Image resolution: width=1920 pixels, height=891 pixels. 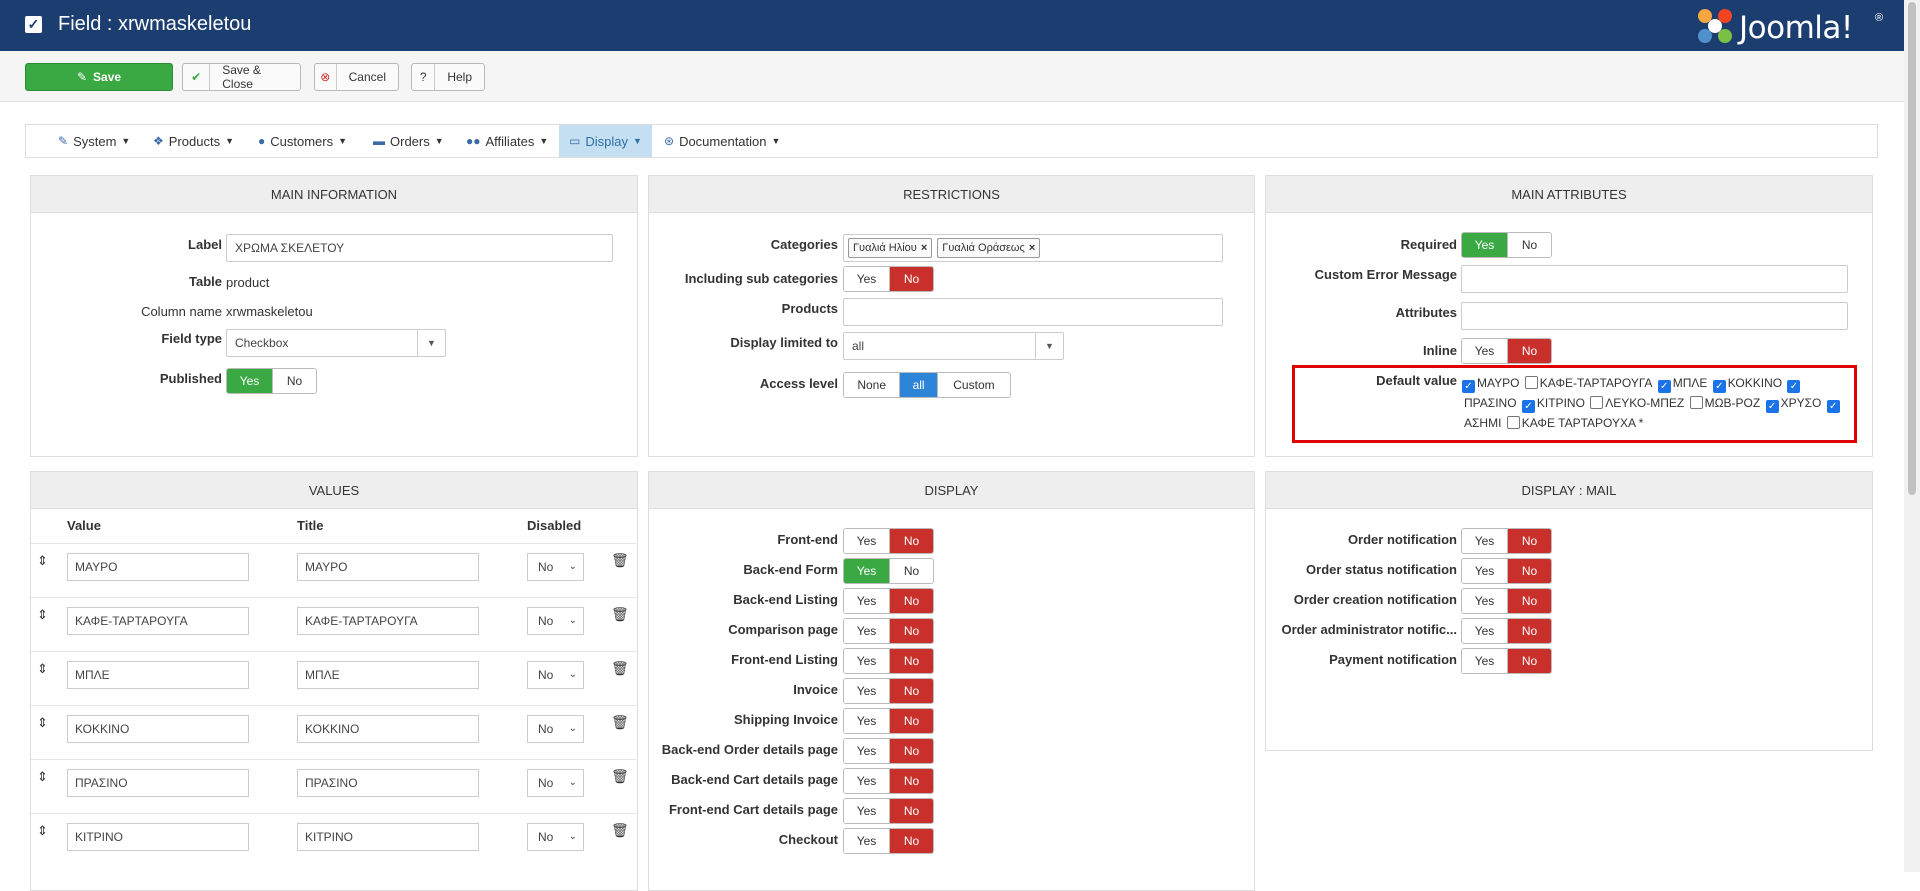 What do you see at coordinates (1654, 279) in the screenshot?
I see `custom-error-input` at bounding box center [1654, 279].